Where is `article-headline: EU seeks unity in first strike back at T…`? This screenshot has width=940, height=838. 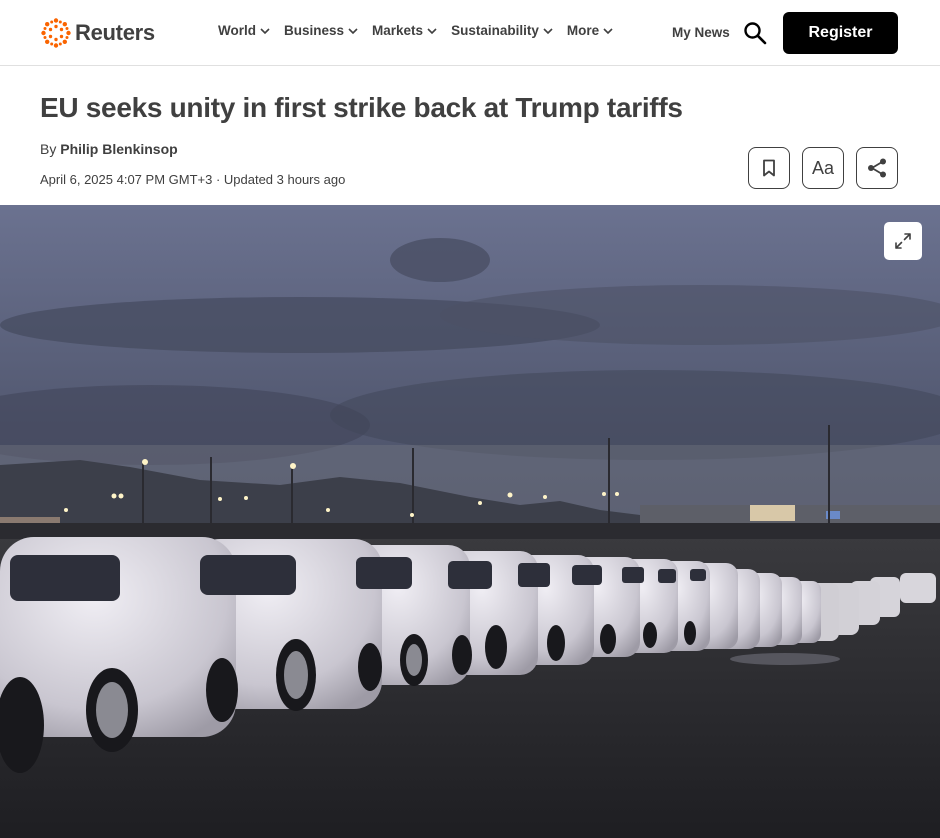 article-headline: EU seeks unity in first strike back at T… is located at coordinates (361, 107).